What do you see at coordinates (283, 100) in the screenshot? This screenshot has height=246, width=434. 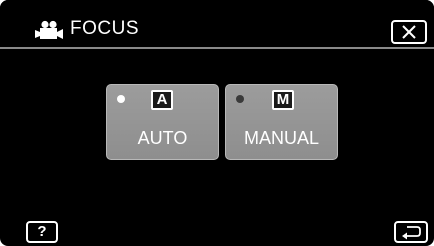 I see `manual-letter-icon: M` at bounding box center [283, 100].